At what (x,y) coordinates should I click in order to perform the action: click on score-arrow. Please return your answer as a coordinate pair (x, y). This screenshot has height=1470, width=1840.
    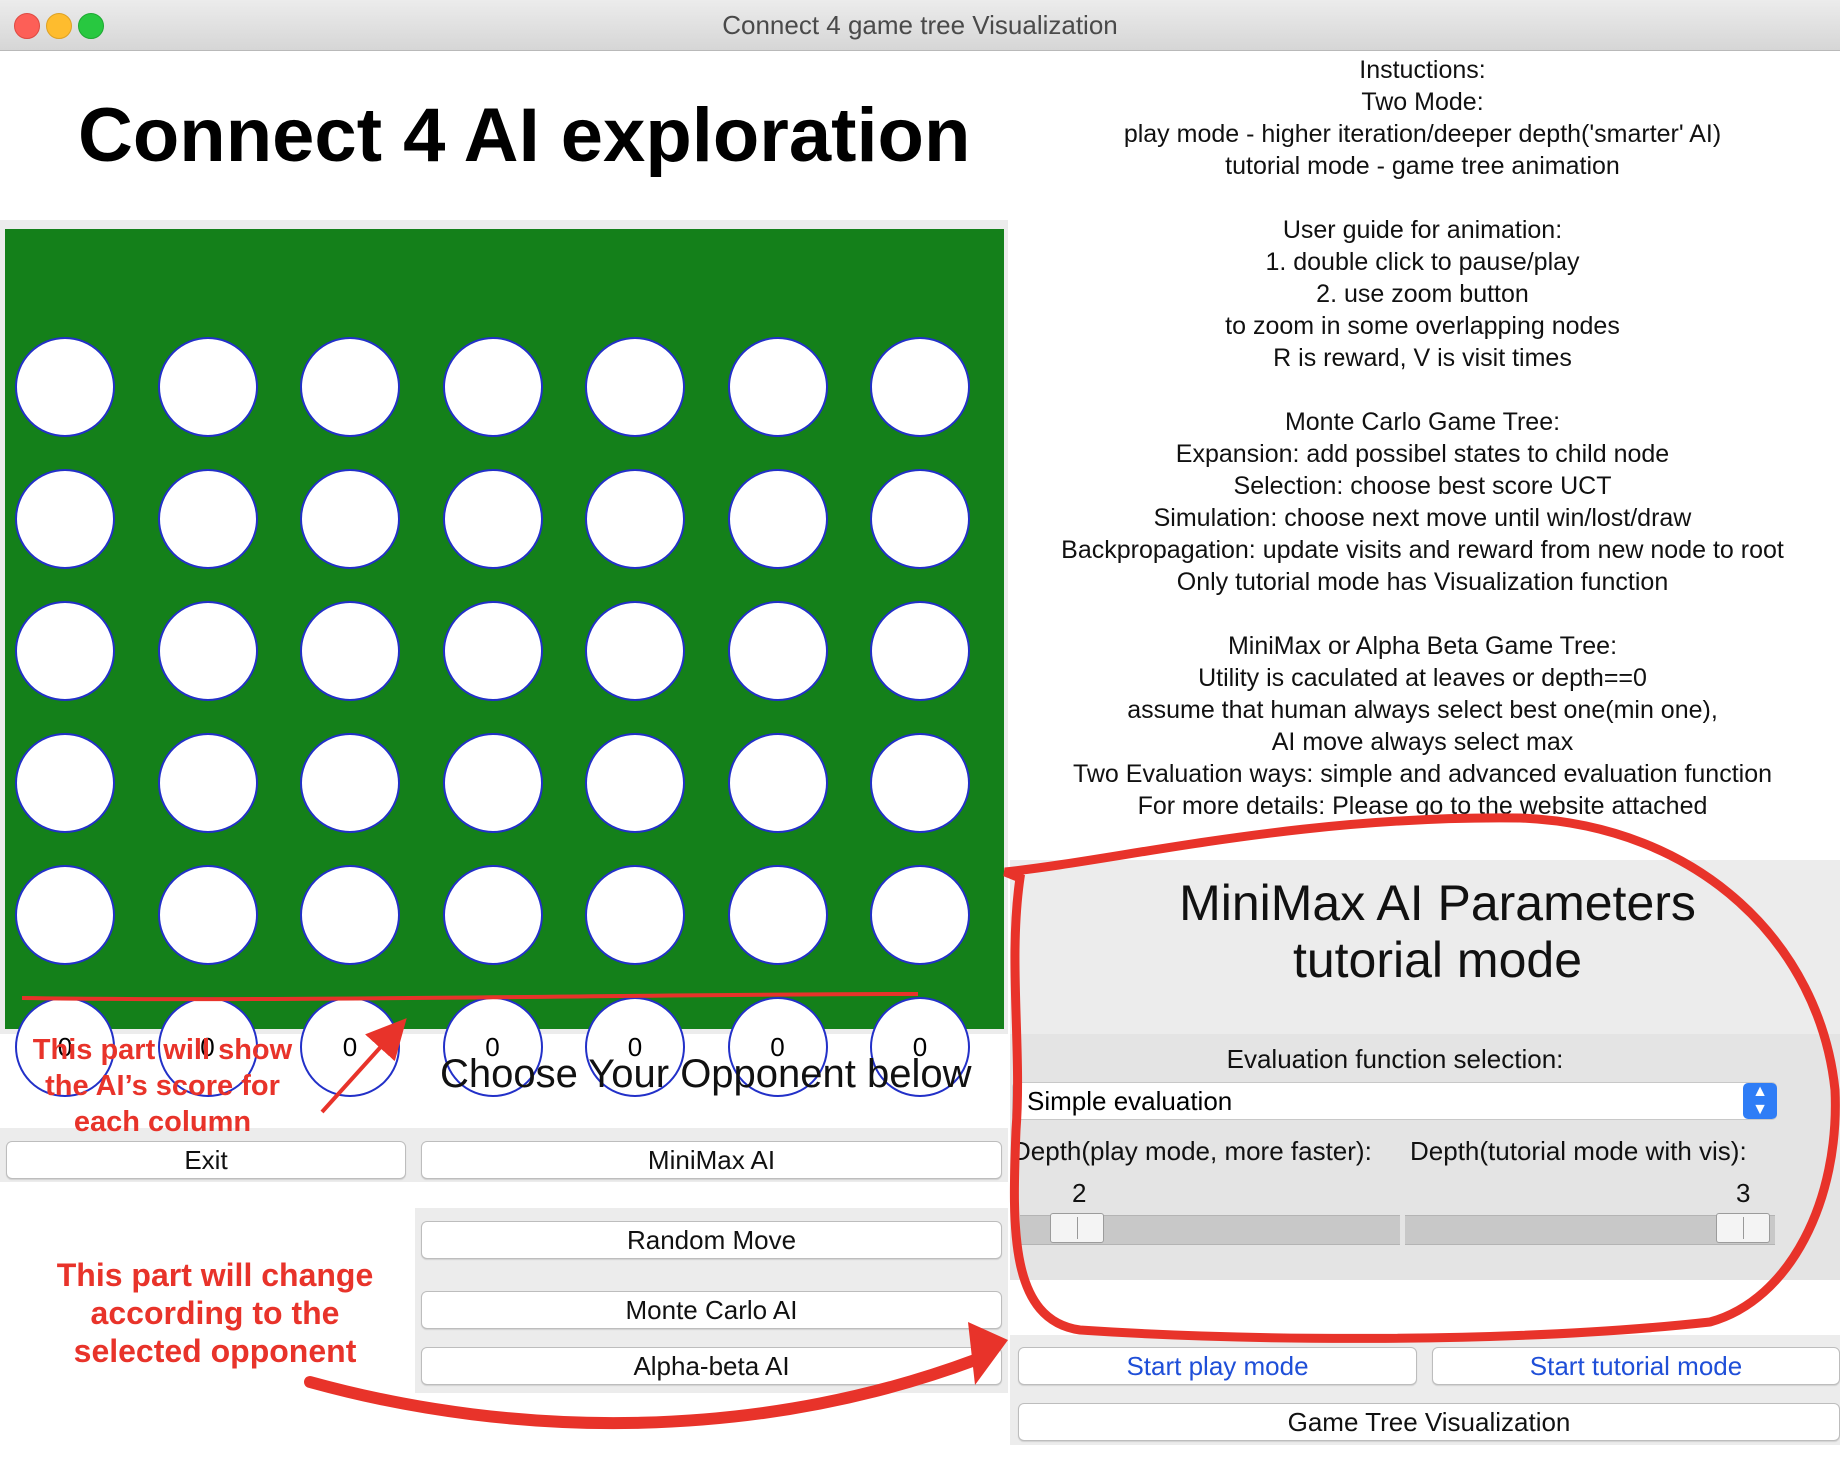
    Looking at the image, I should click on (363, 1066).